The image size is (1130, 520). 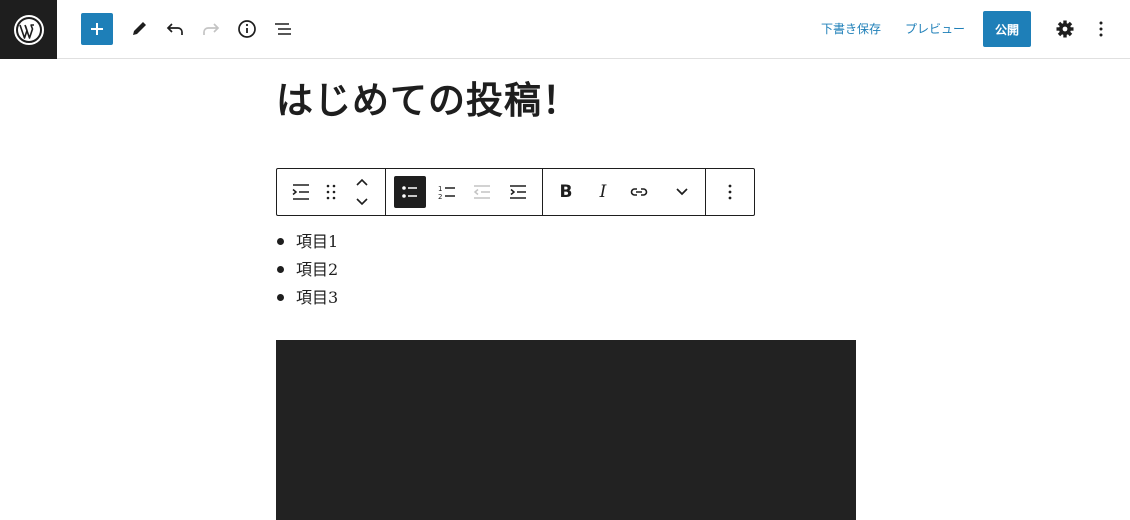 I want to click on gear-icon, so click(x=1065, y=29).